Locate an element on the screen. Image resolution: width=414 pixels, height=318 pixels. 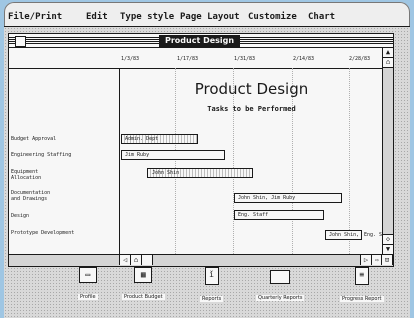
task-bar: John Shin, Jim Ruby is located at coordinates (288, 198).